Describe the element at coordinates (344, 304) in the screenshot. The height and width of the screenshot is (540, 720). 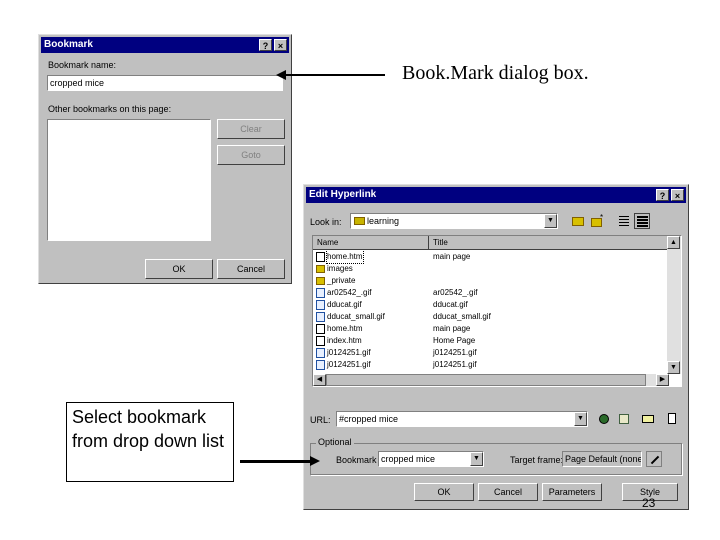
I see `file-name: dducat.gif` at that location.